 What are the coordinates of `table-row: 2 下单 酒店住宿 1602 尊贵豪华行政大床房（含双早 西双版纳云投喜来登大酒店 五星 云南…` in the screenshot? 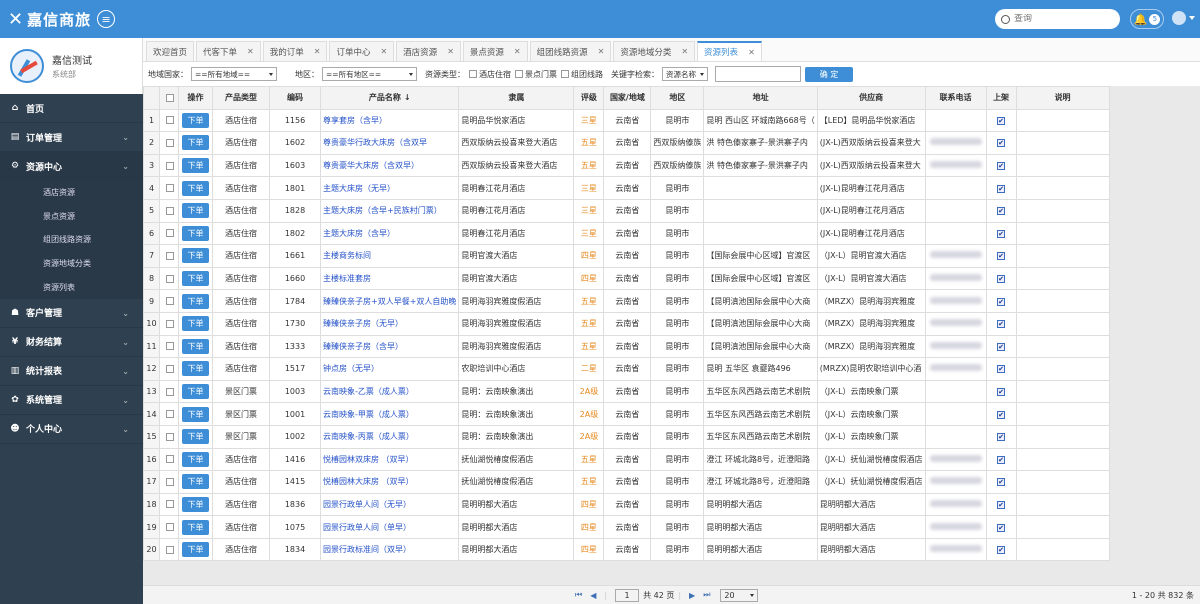 It's located at (626, 143).